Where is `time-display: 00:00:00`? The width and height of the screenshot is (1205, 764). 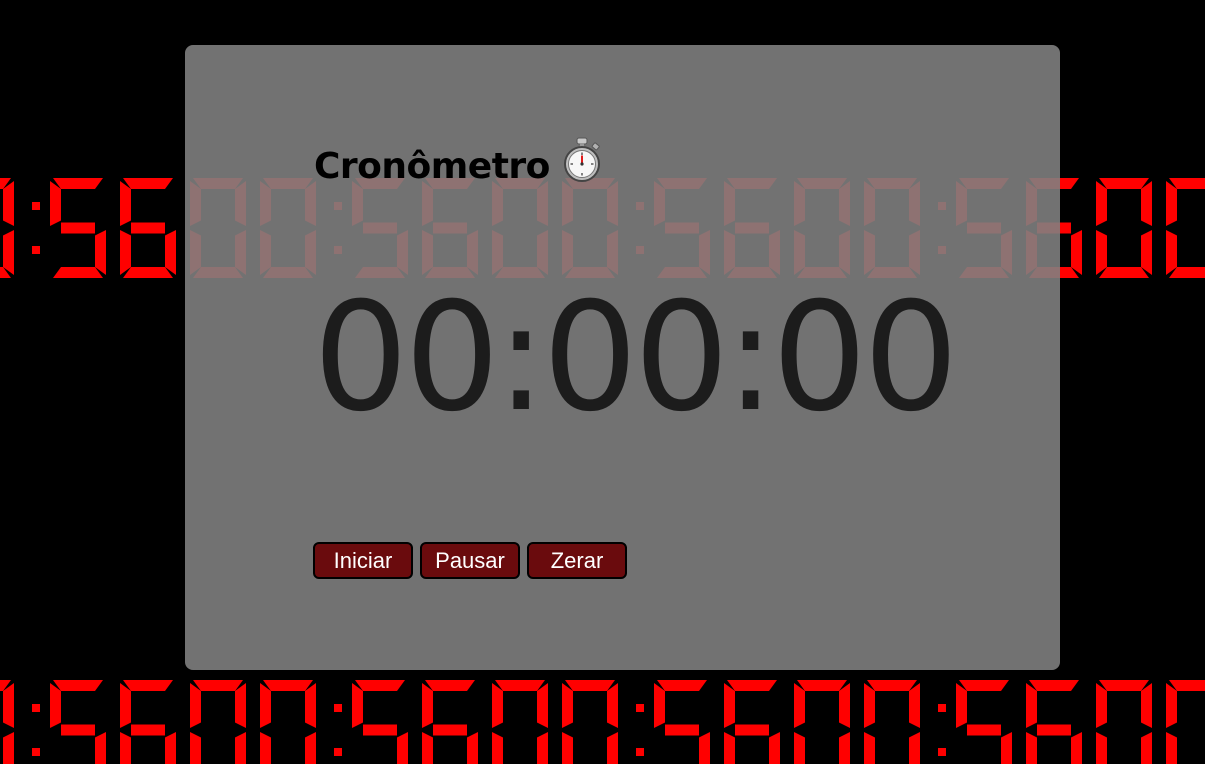 time-display: 00:00:00 is located at coordinates (636, 358).